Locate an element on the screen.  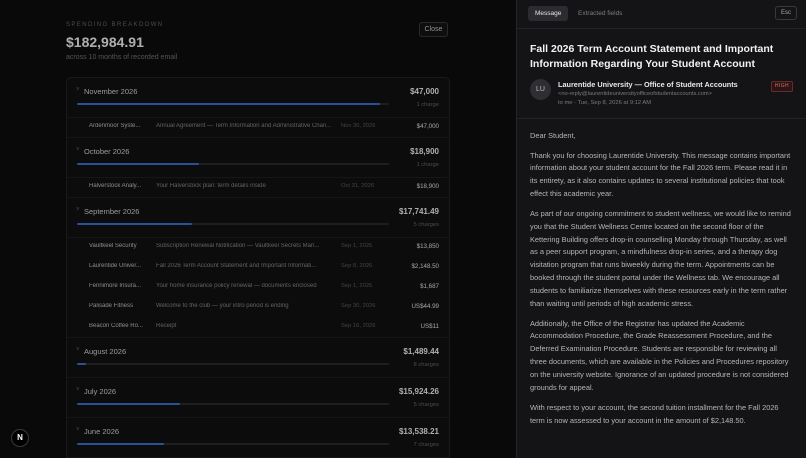
email-toolbar: Message Extracted fields Esc is located at coordinates (661, 14).